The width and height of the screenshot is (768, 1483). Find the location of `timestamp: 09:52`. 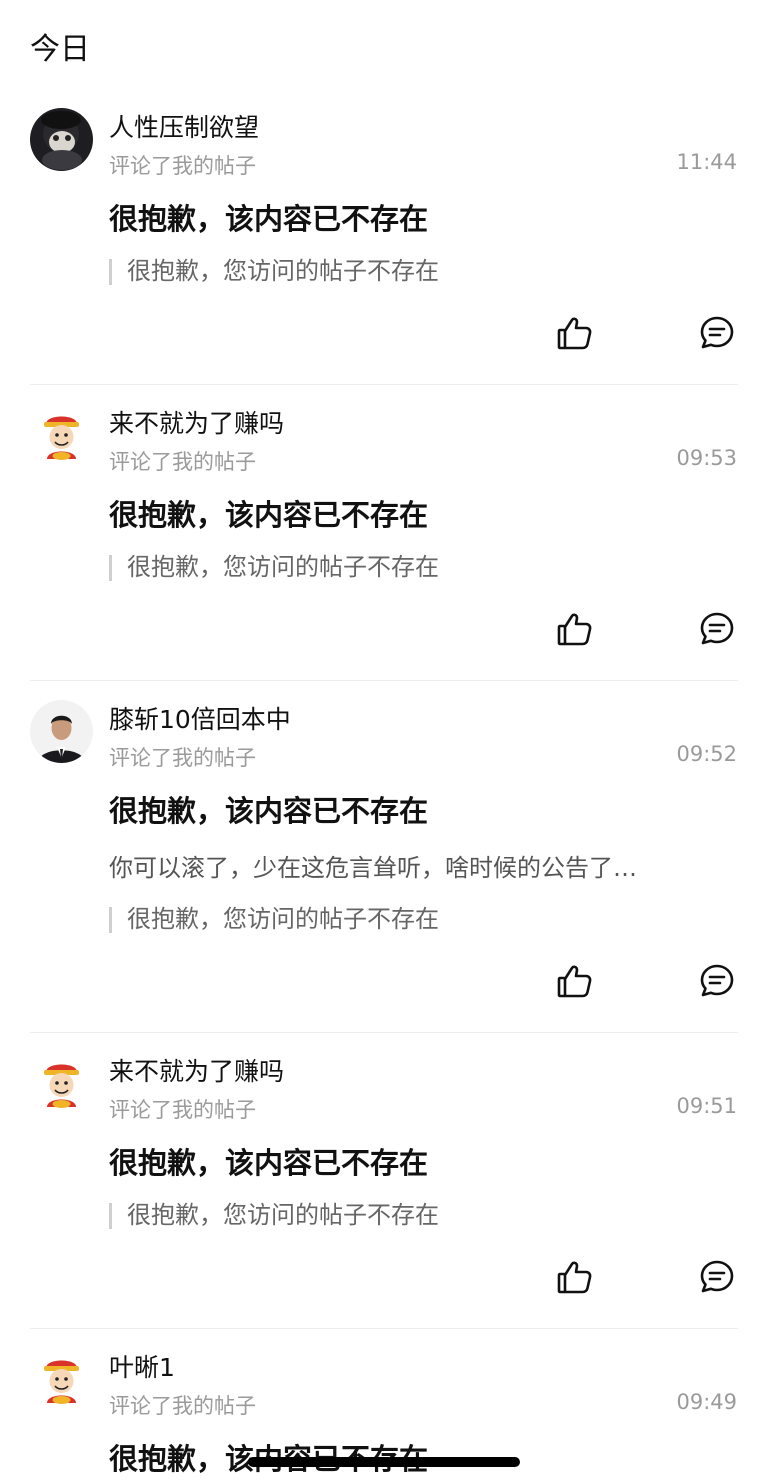

timestamp: 09:52 is located at coordinates (706, 754).